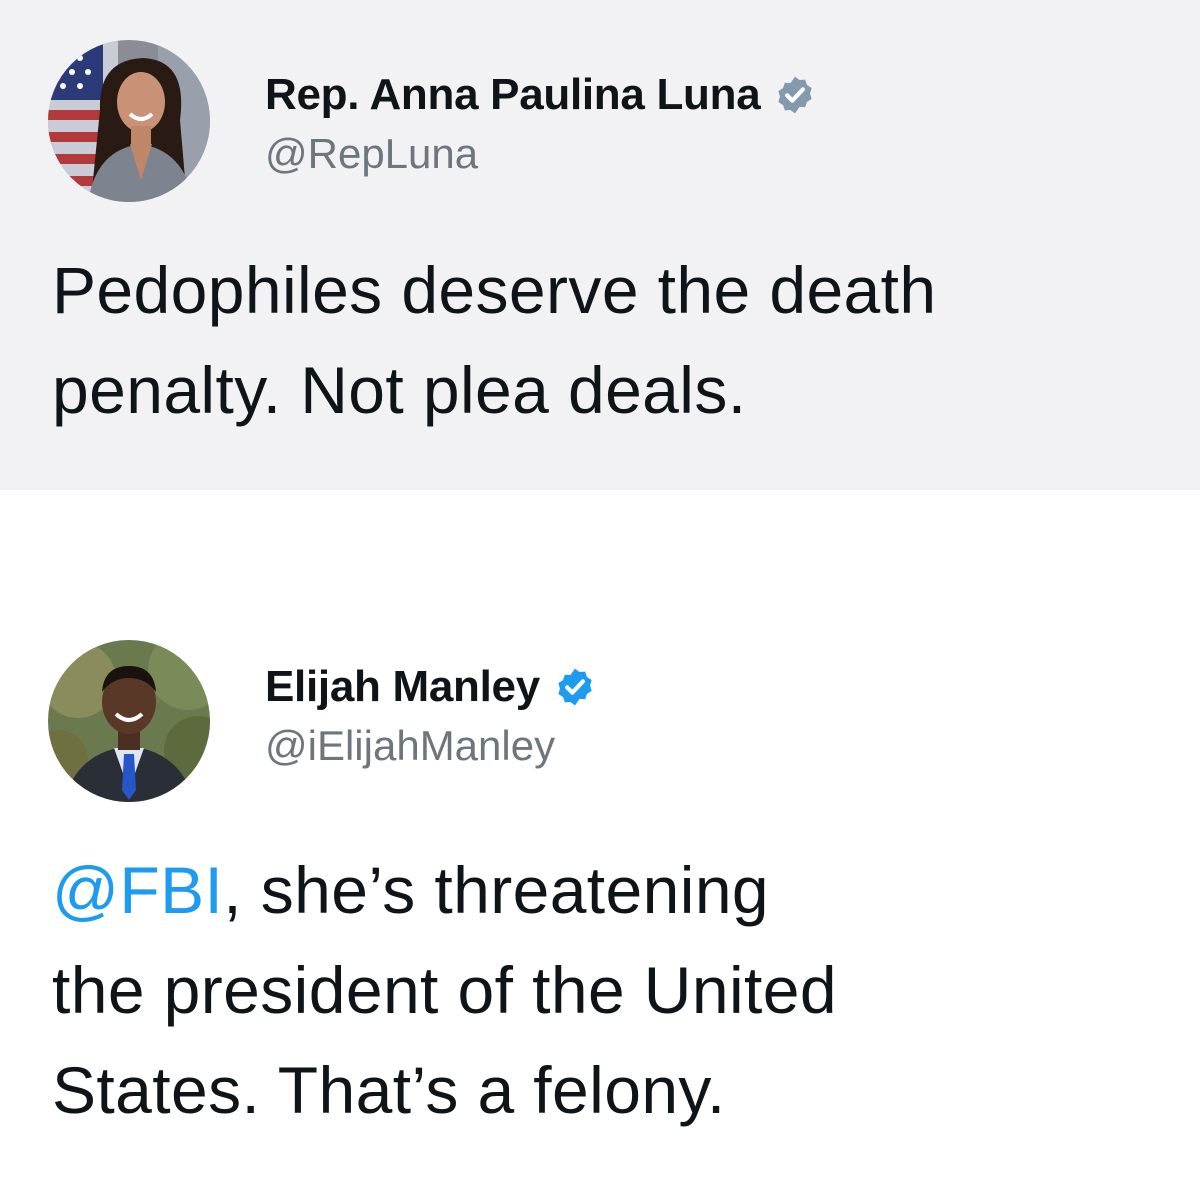 This screenshot has width=1200, height=1200. What do you see at coordinates (137, 890) in the screenshot?
I see `mention-link: @FBI` at bounding box center [137, 890].